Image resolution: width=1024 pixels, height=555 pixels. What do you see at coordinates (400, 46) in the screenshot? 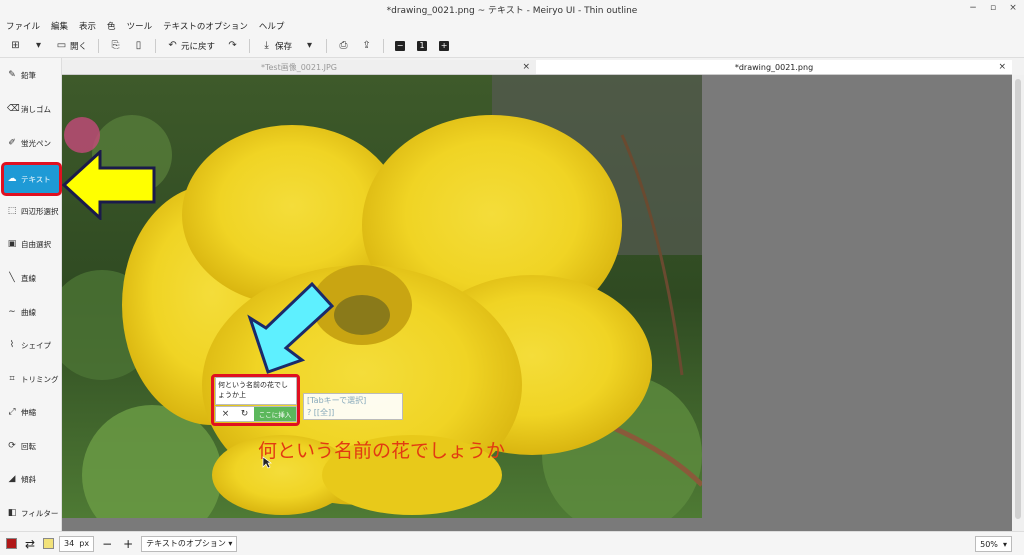
I see `zoom-out-button: −` at bounding box center [400, 46].